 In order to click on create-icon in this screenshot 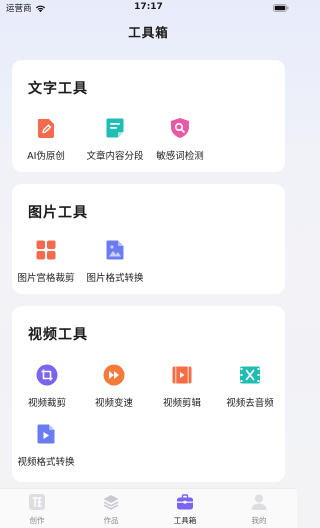, I will do `click(37, 502)`.